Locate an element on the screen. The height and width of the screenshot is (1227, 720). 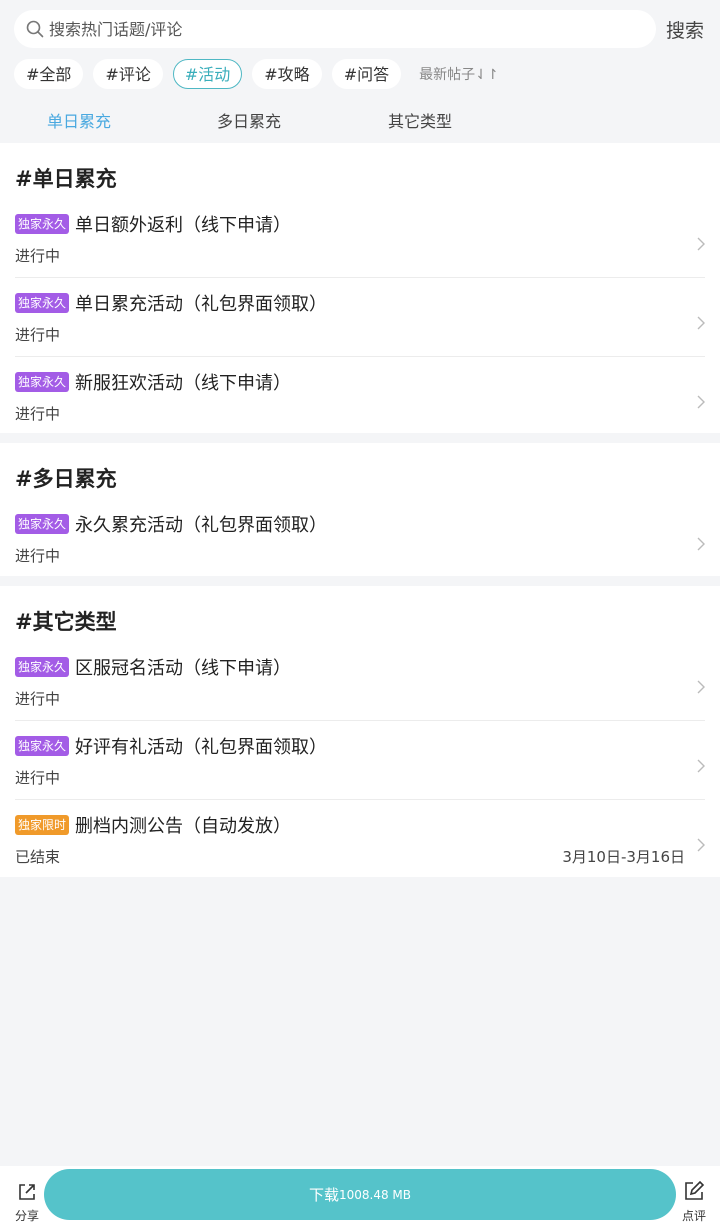
list-item: 独家永久 好评有礼活动（礼包界面领取） 进行中 is located at coordinates (360, 760).